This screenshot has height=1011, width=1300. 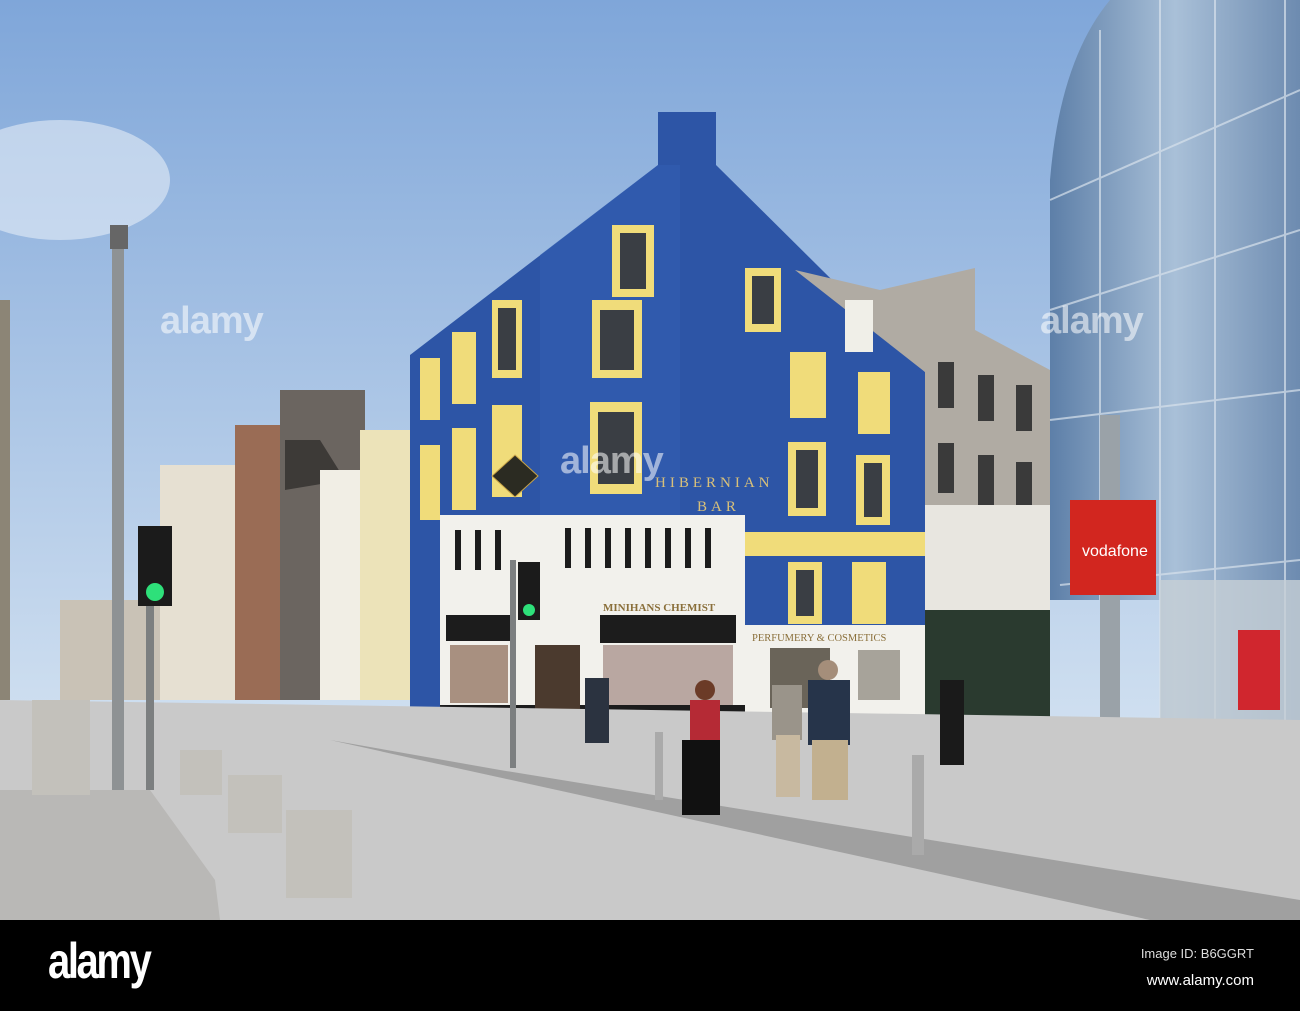 I want to click on hibernian-sign-line1: HIBERNIAN, so click(x=714, y=483).